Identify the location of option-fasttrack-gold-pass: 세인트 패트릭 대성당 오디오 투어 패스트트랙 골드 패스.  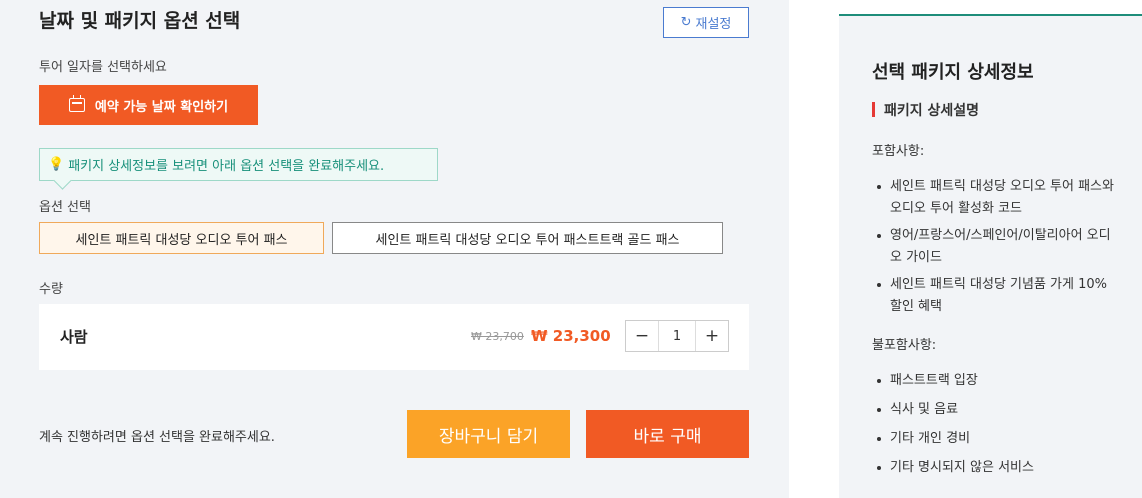
(527, 238).